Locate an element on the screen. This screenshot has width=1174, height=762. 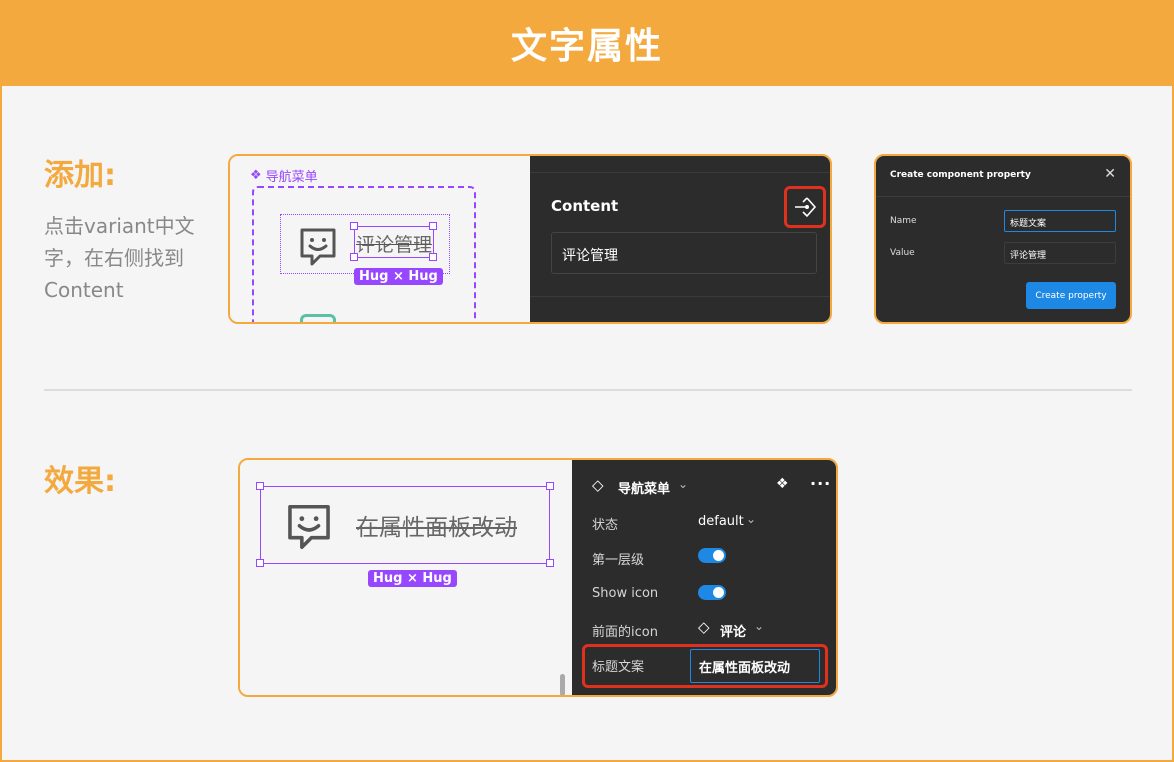
show-icon-toggle is located at coordinates (712, 592).